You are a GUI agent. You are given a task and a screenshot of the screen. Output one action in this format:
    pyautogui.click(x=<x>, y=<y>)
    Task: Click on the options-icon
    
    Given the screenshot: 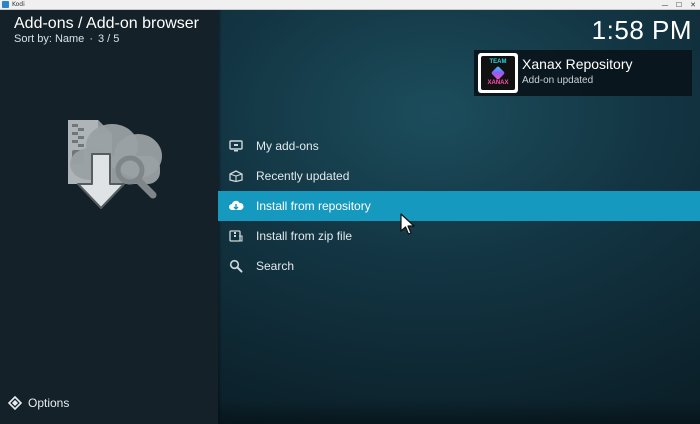 What is the action you would take?
    pyautogui.click(x=15, y=403)
    